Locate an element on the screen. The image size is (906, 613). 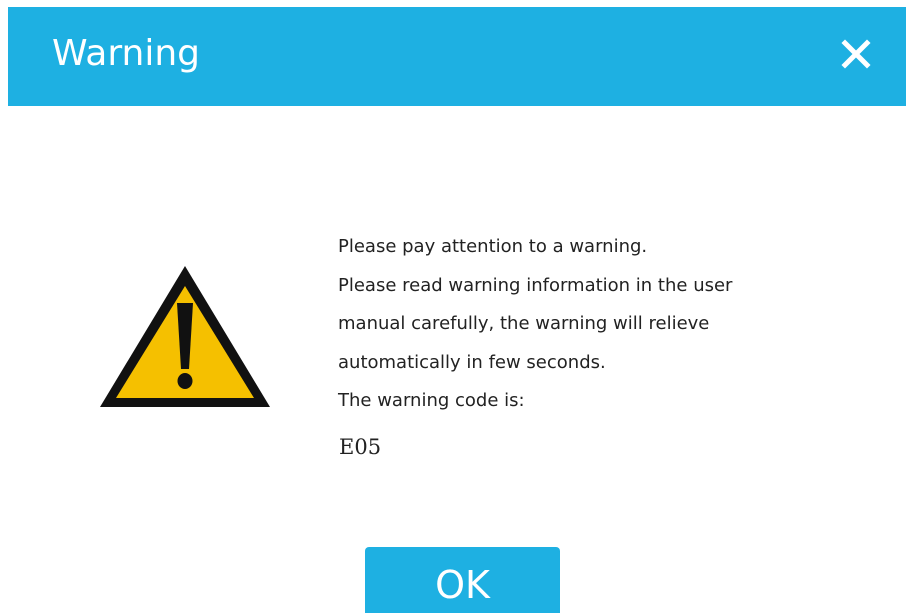
close-icon is located at coordinates (856, 54).